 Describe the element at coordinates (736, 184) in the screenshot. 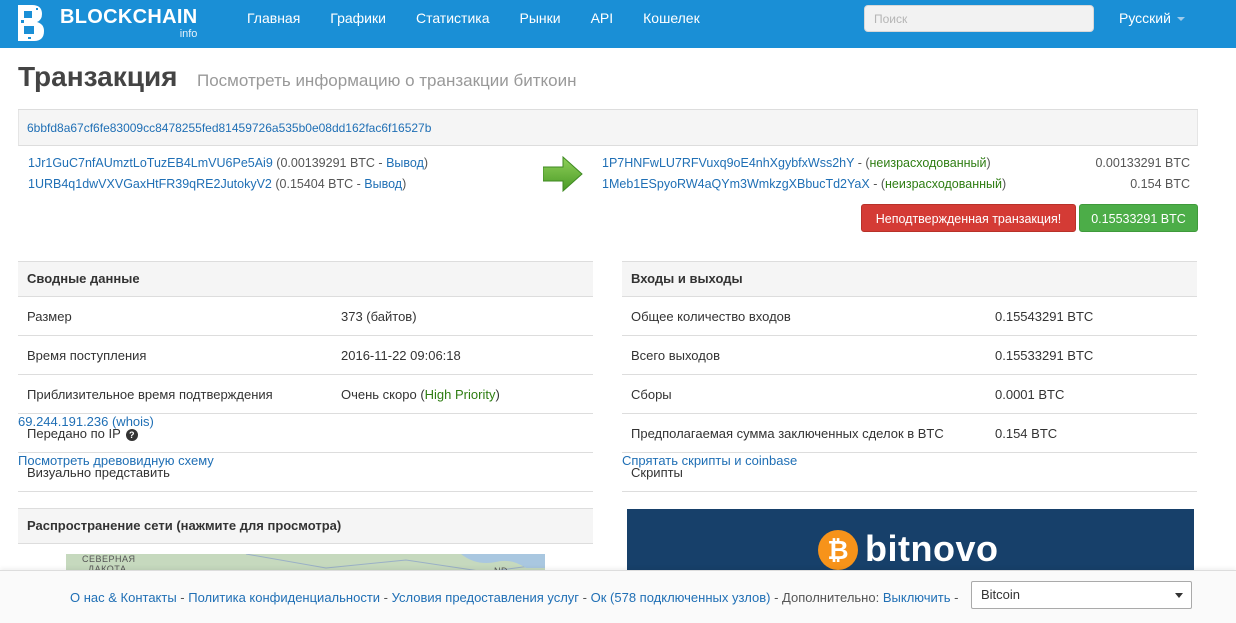

I see `output-address-link: 1Meb1ESpyoRW4aQYm3WmkzgXBbucTd2YaX` at that location.